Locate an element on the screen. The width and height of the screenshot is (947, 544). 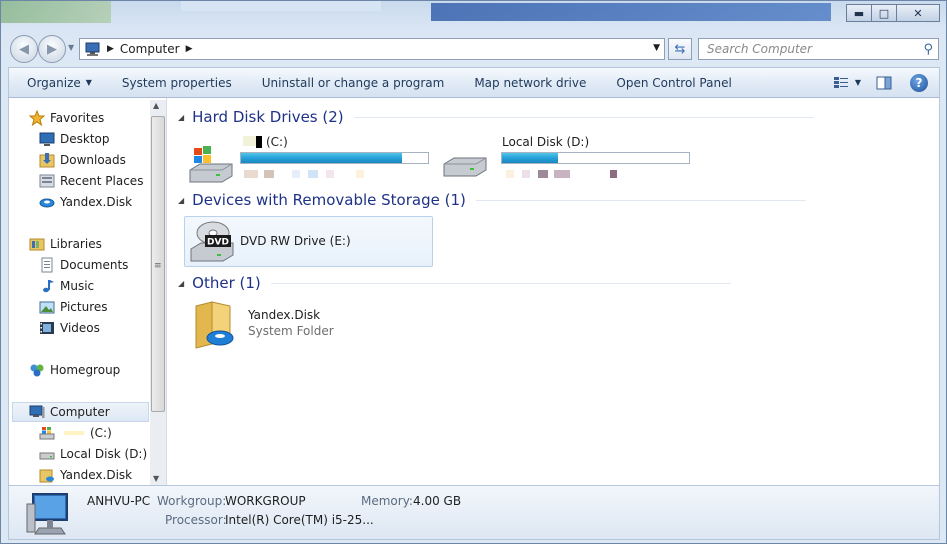
help-icon: ? is located at coordinates (919, 82).